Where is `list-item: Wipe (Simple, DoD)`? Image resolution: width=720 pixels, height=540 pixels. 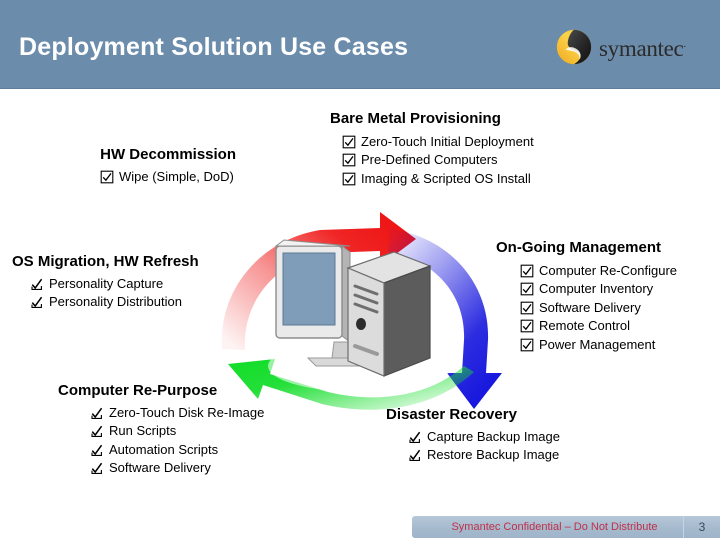 list-item: Wipe (Simple, DoD) is located at coordinates (195, 177).